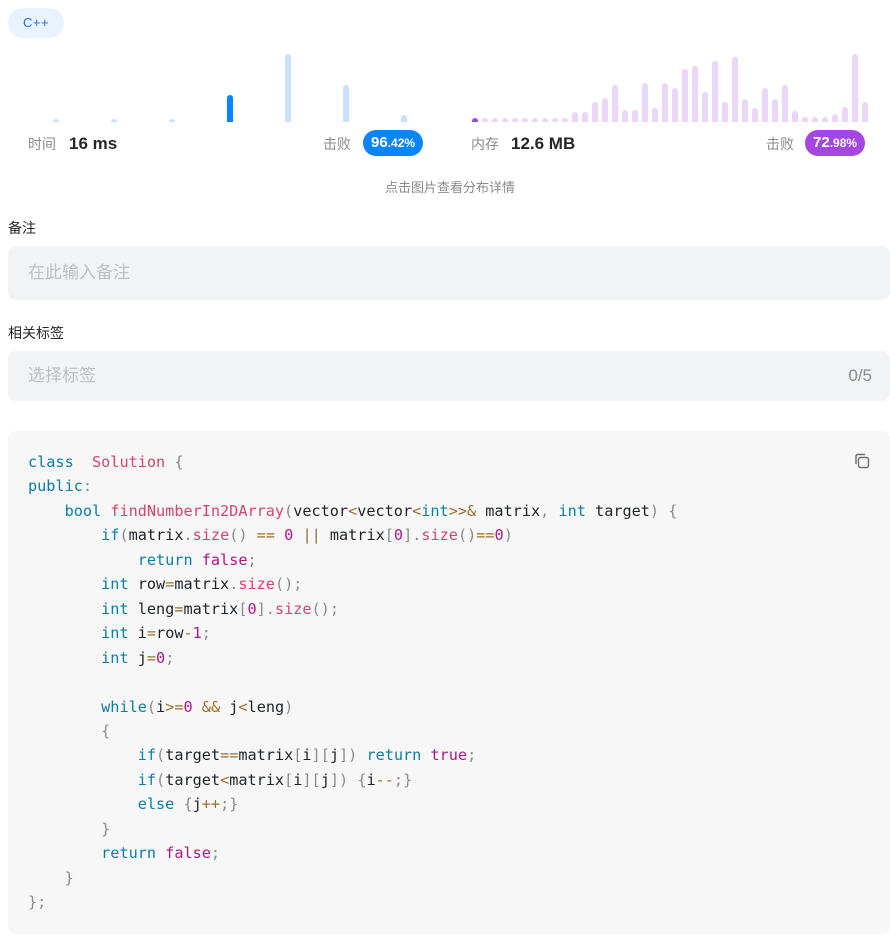  I want to click on code-line: int row=matrix.size();, so click(352, 584).